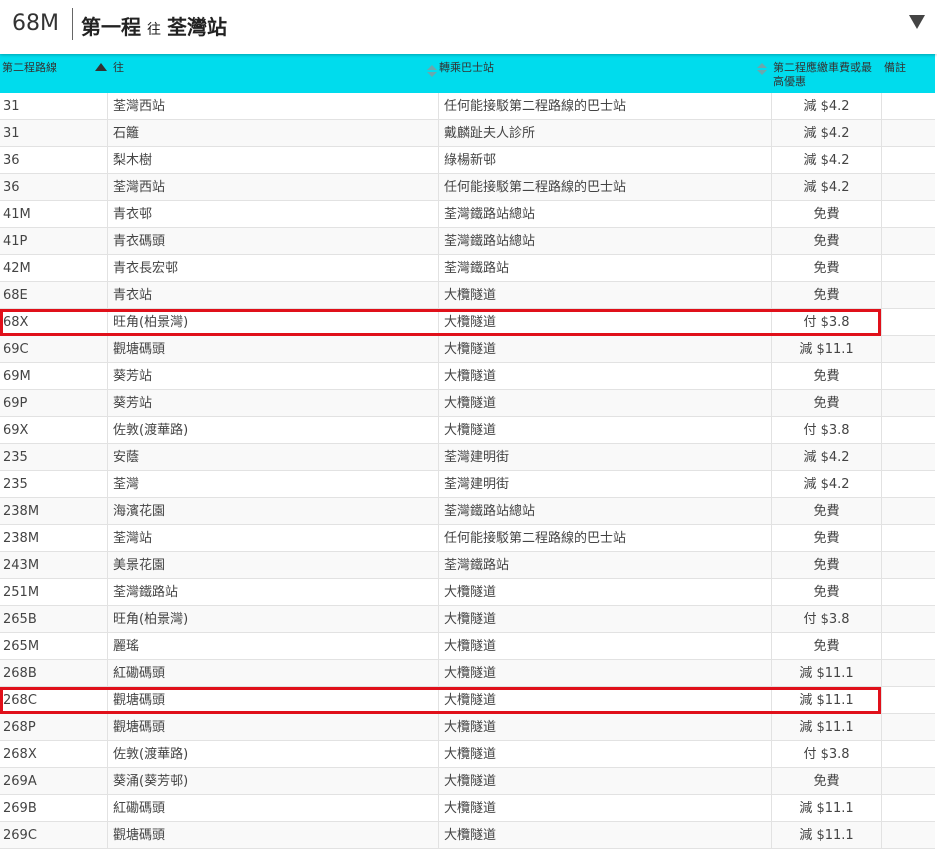  What do you see at coordinates (917, 22) in the screenshot?
I see `dropdown-arrow-icon` at bounding box center [917, 22].